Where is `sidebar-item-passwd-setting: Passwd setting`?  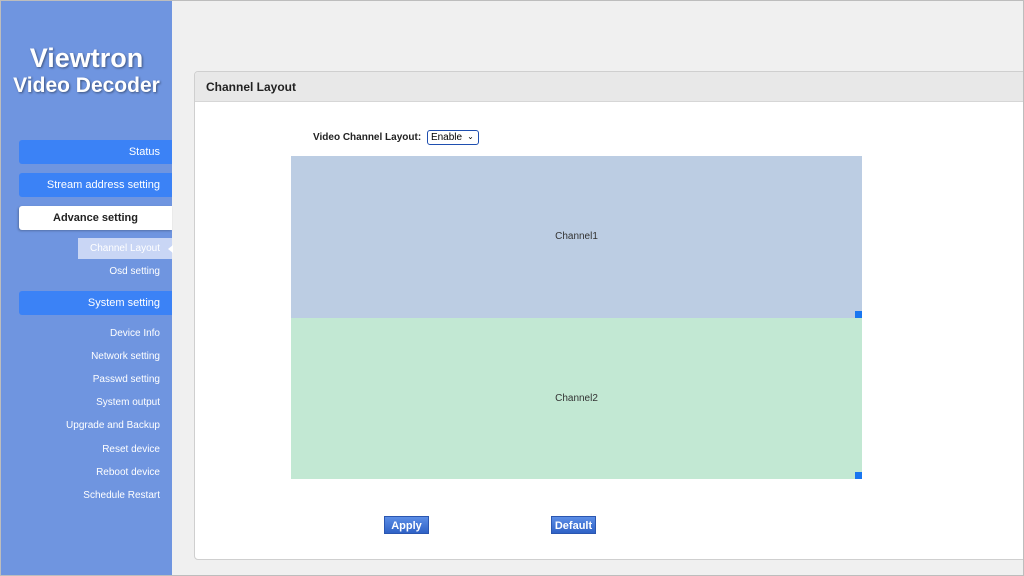 sidebar-item-passwd-setting: Passwd setting is located at coordinates (126, 379).